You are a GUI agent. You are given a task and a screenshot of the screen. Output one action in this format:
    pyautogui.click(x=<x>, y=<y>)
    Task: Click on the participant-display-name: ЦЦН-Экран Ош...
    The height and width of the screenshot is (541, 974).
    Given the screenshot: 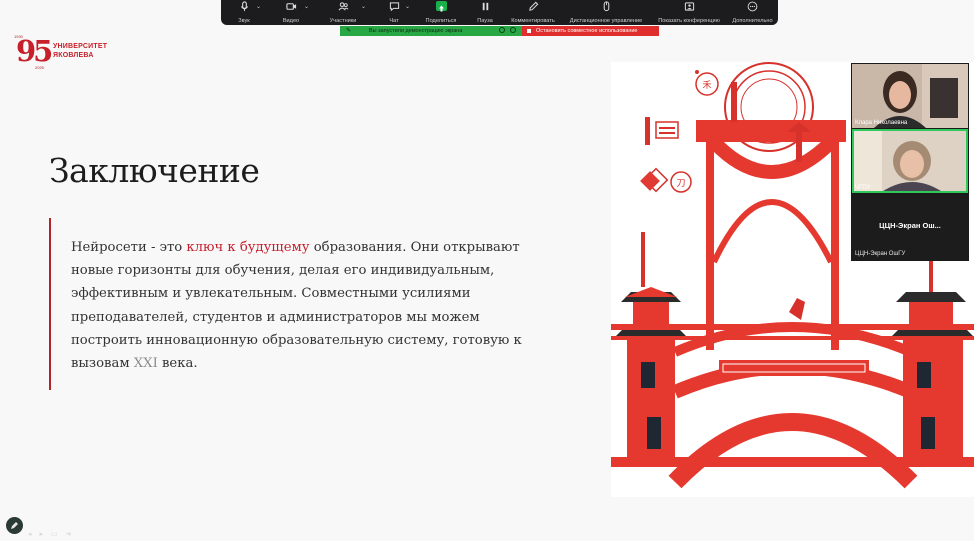 What is the action you would take?
    pyautogui.click(x=910, y=225)
    